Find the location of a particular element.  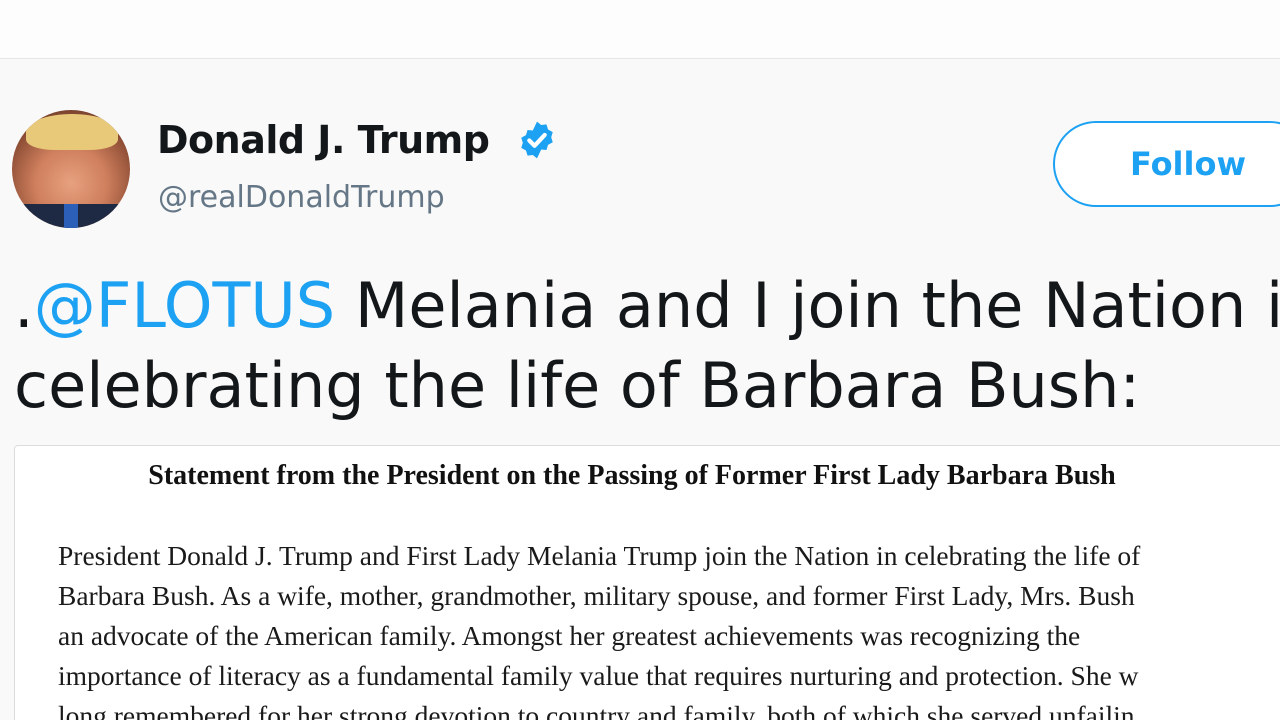

avatar-hair is located at coordinates (72, 132).